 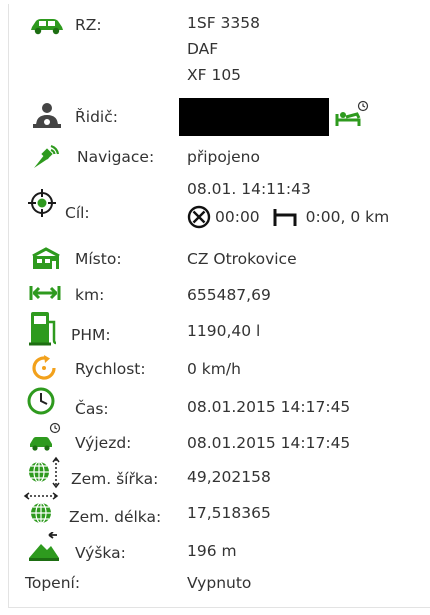 What do you see at coordinates (53, 583) in the screenshot?
I see `heating-label: Topení:` at bounding box center [53, 583].